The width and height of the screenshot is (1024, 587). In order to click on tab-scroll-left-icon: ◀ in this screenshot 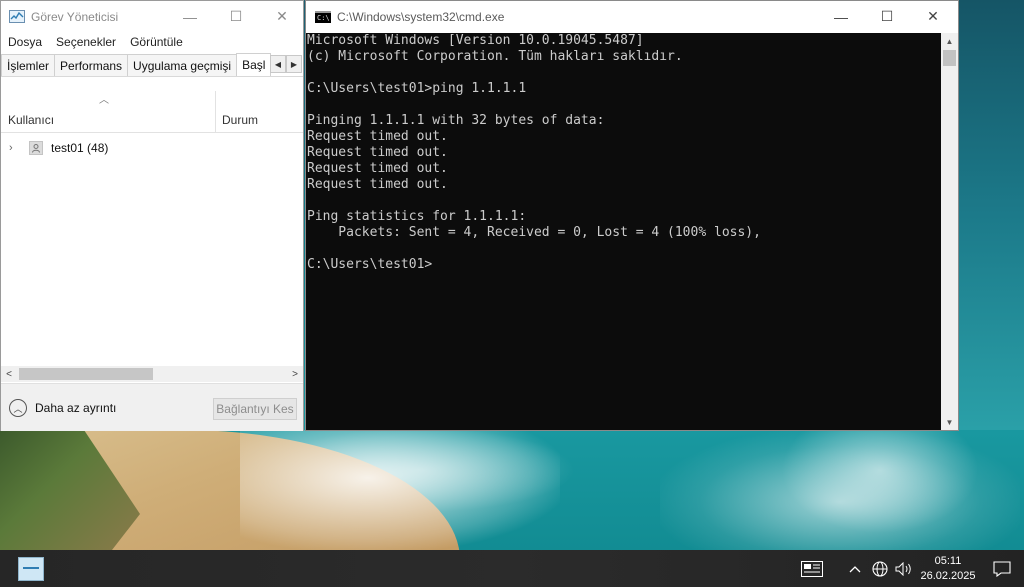, I will do `click(278, 64)`.